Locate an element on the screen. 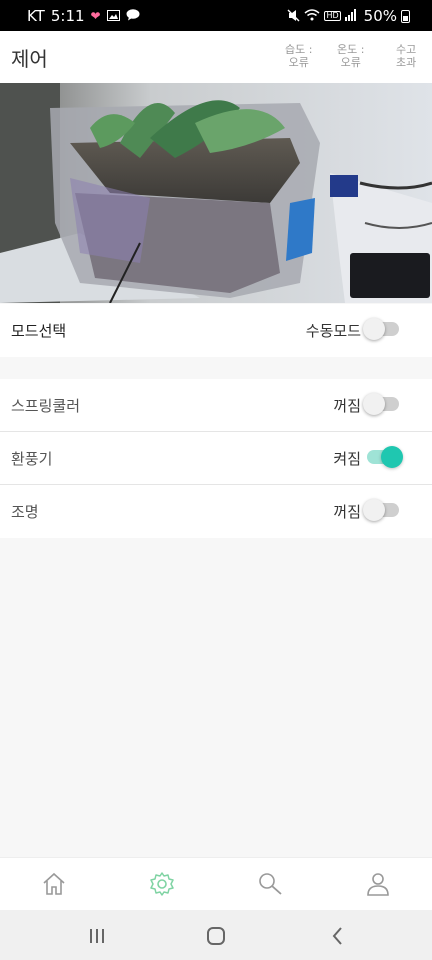  recent-apps-button is located at coordinates (97, 936).